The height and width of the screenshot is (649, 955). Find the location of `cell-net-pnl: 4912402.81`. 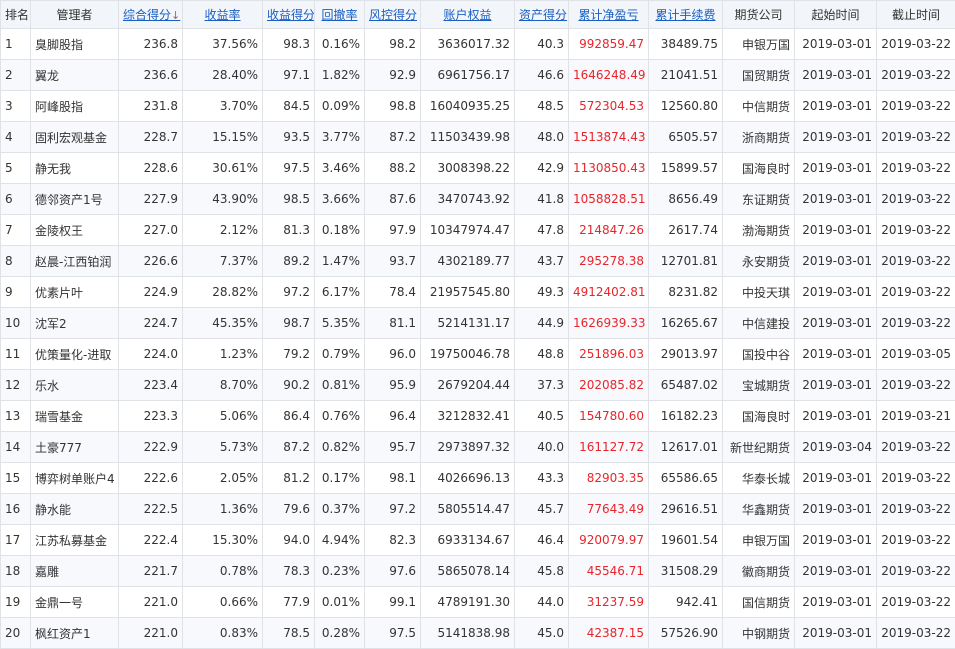

cell-net-pnl: 4912402.81 is located at coordinates (609, 292).